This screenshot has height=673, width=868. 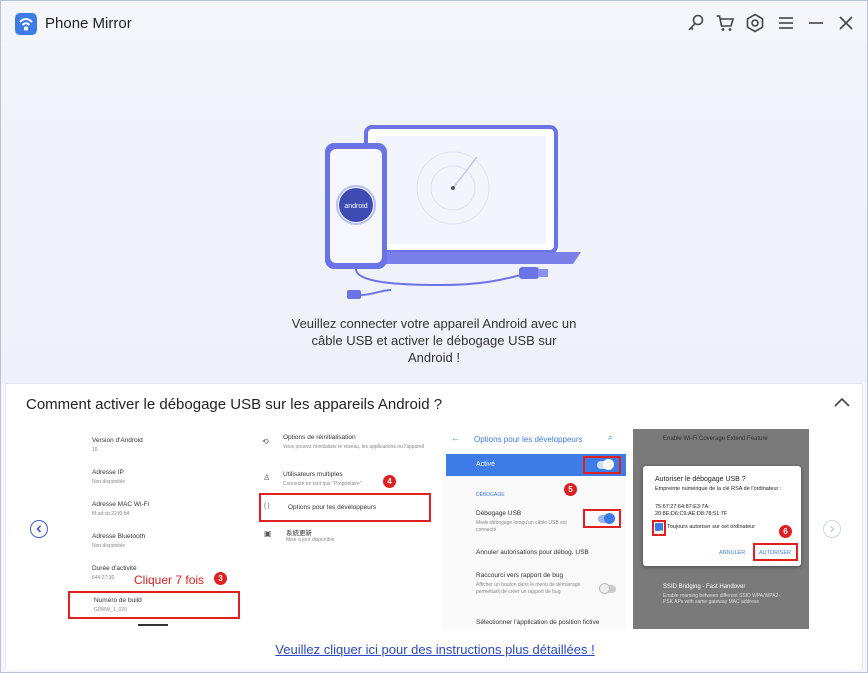 I want to click on always-allow-checkbox, so click(x=659, y=529).